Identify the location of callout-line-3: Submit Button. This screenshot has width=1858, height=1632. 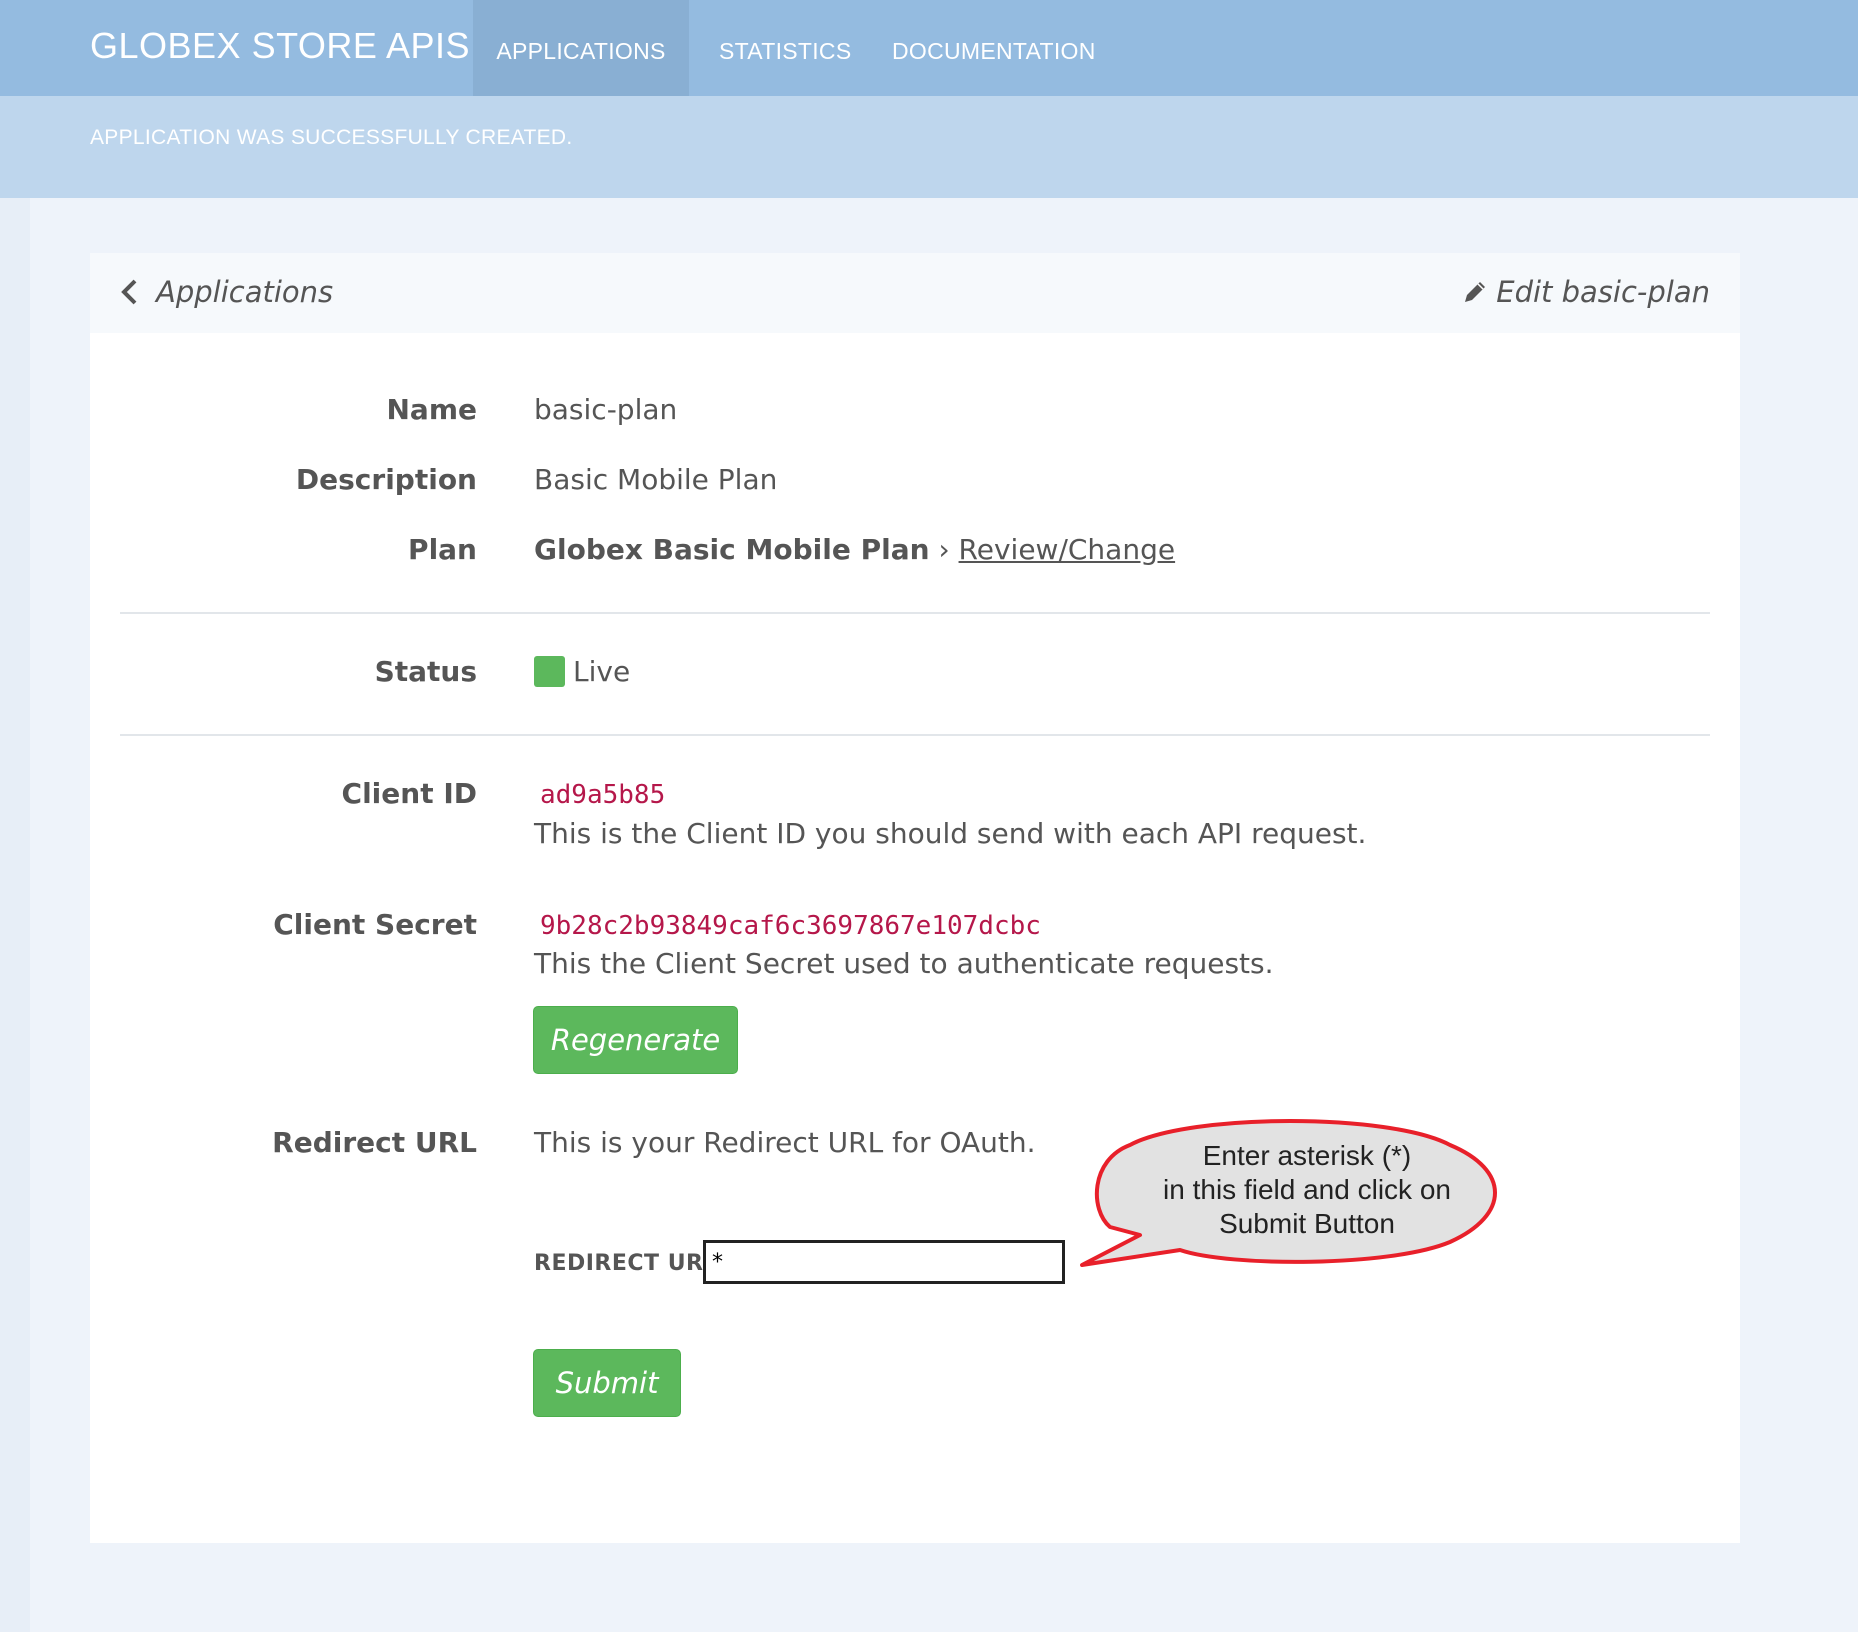
(1307, 1223).